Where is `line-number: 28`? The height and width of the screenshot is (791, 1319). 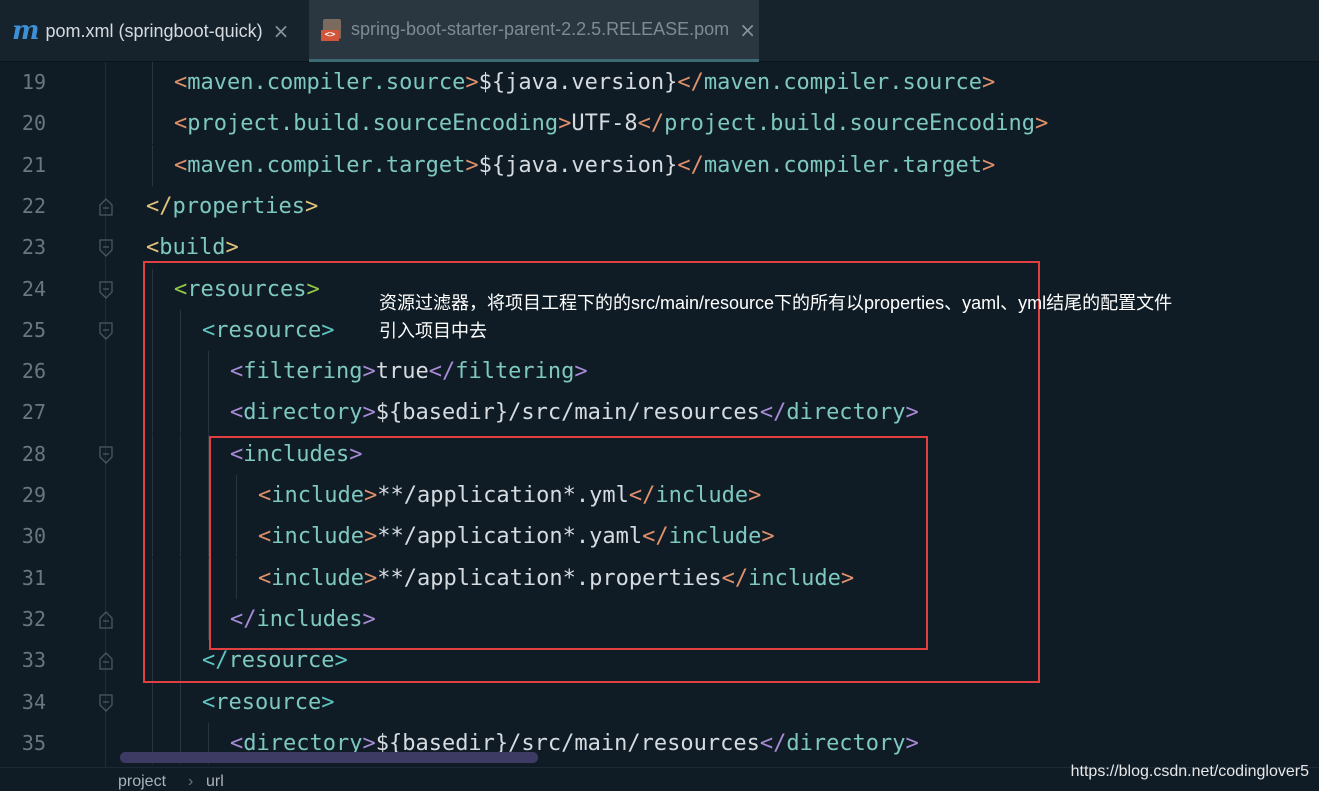 line-number: 28 is located at coordinates (33, 453).